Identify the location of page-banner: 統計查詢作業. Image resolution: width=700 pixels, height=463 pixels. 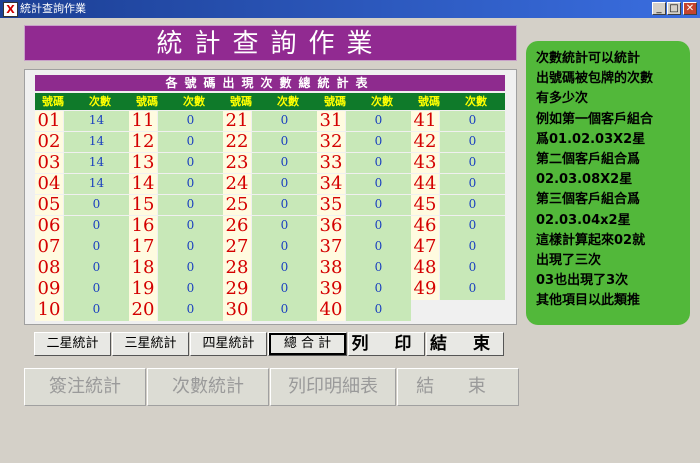
(270, 43).